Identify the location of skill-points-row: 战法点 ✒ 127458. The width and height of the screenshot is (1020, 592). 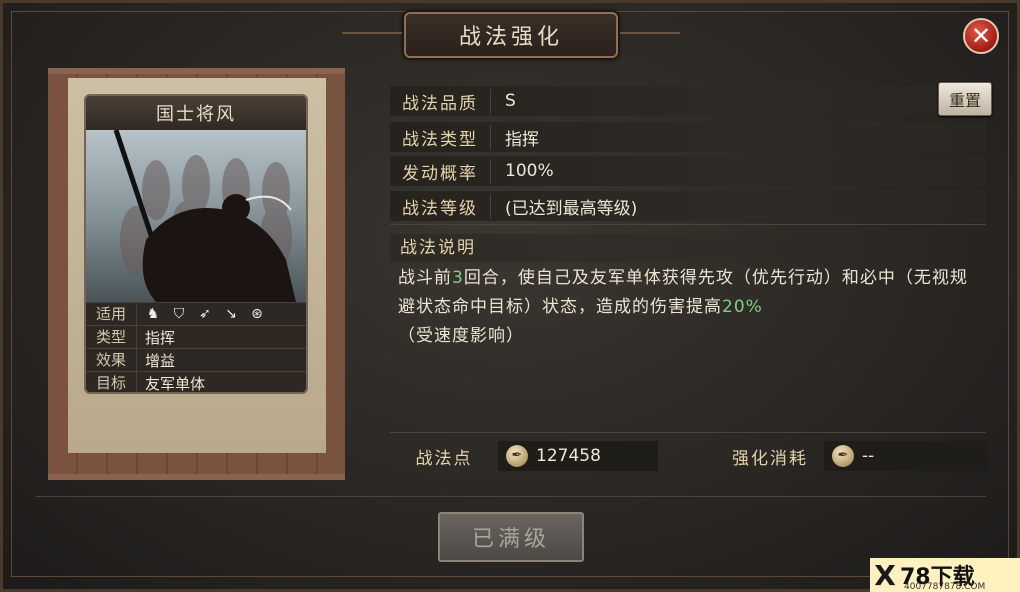
(524, 456).